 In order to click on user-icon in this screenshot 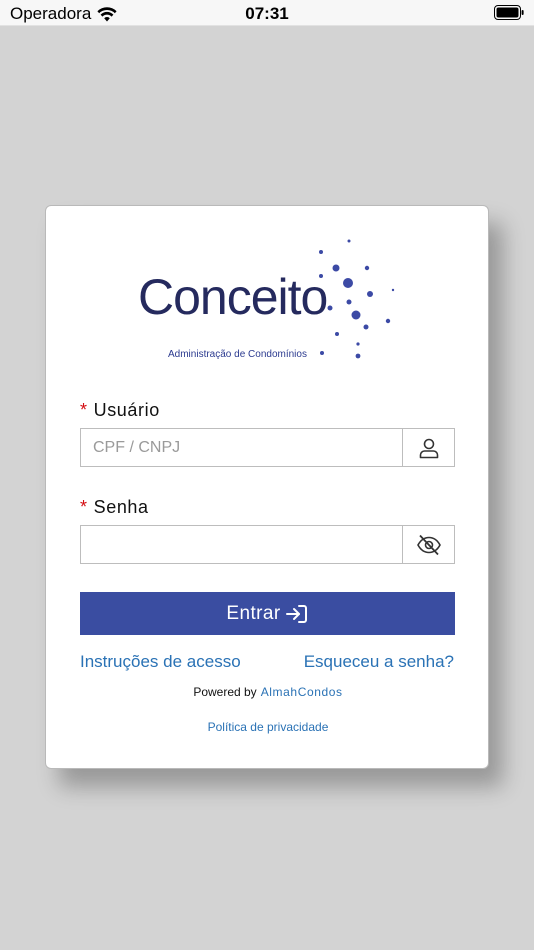, I will do `click(428, 448)`.